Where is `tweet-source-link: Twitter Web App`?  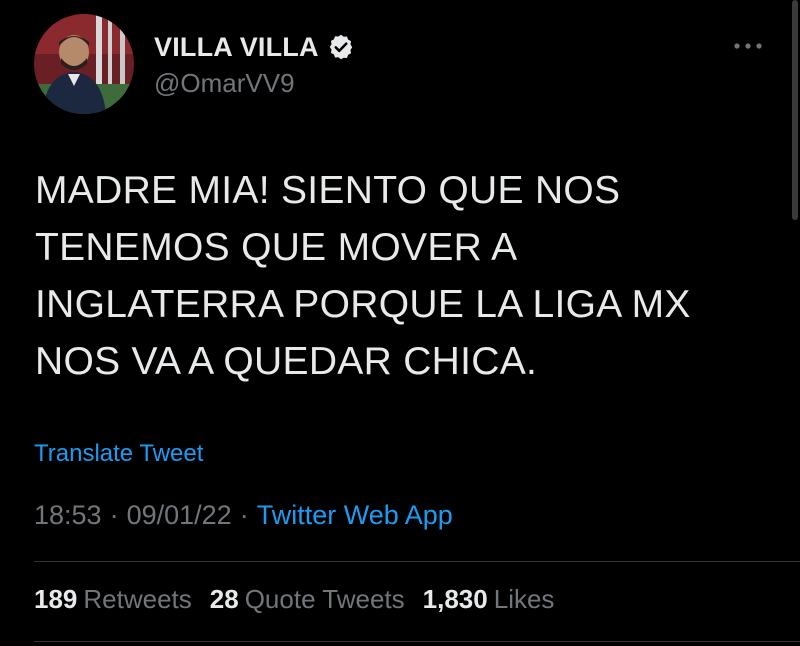 tweet-source-link: Twitter Web App is located at coordinates (355, 515).